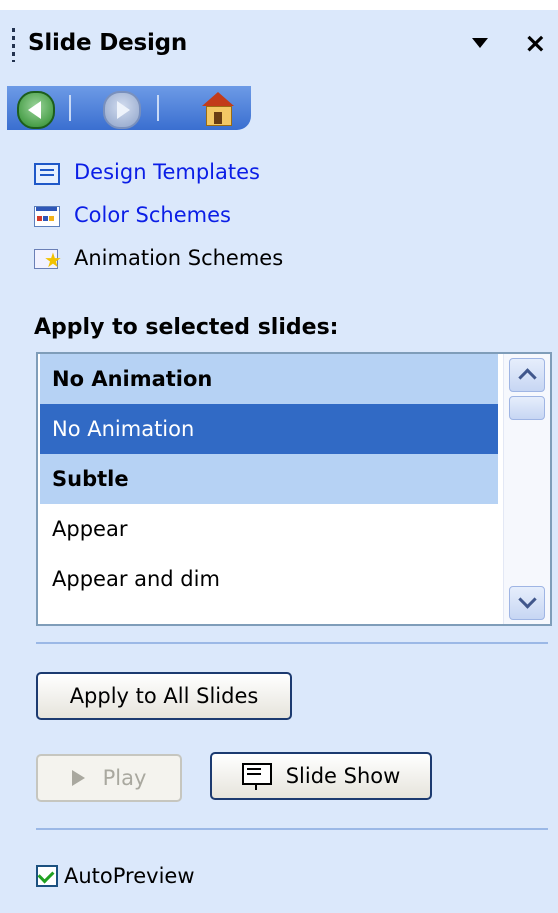 This screenshot has height=913, width=558. Describe the element at coordinates (535, 44) in the screenshot. I see `close-icon: ×` at that location.